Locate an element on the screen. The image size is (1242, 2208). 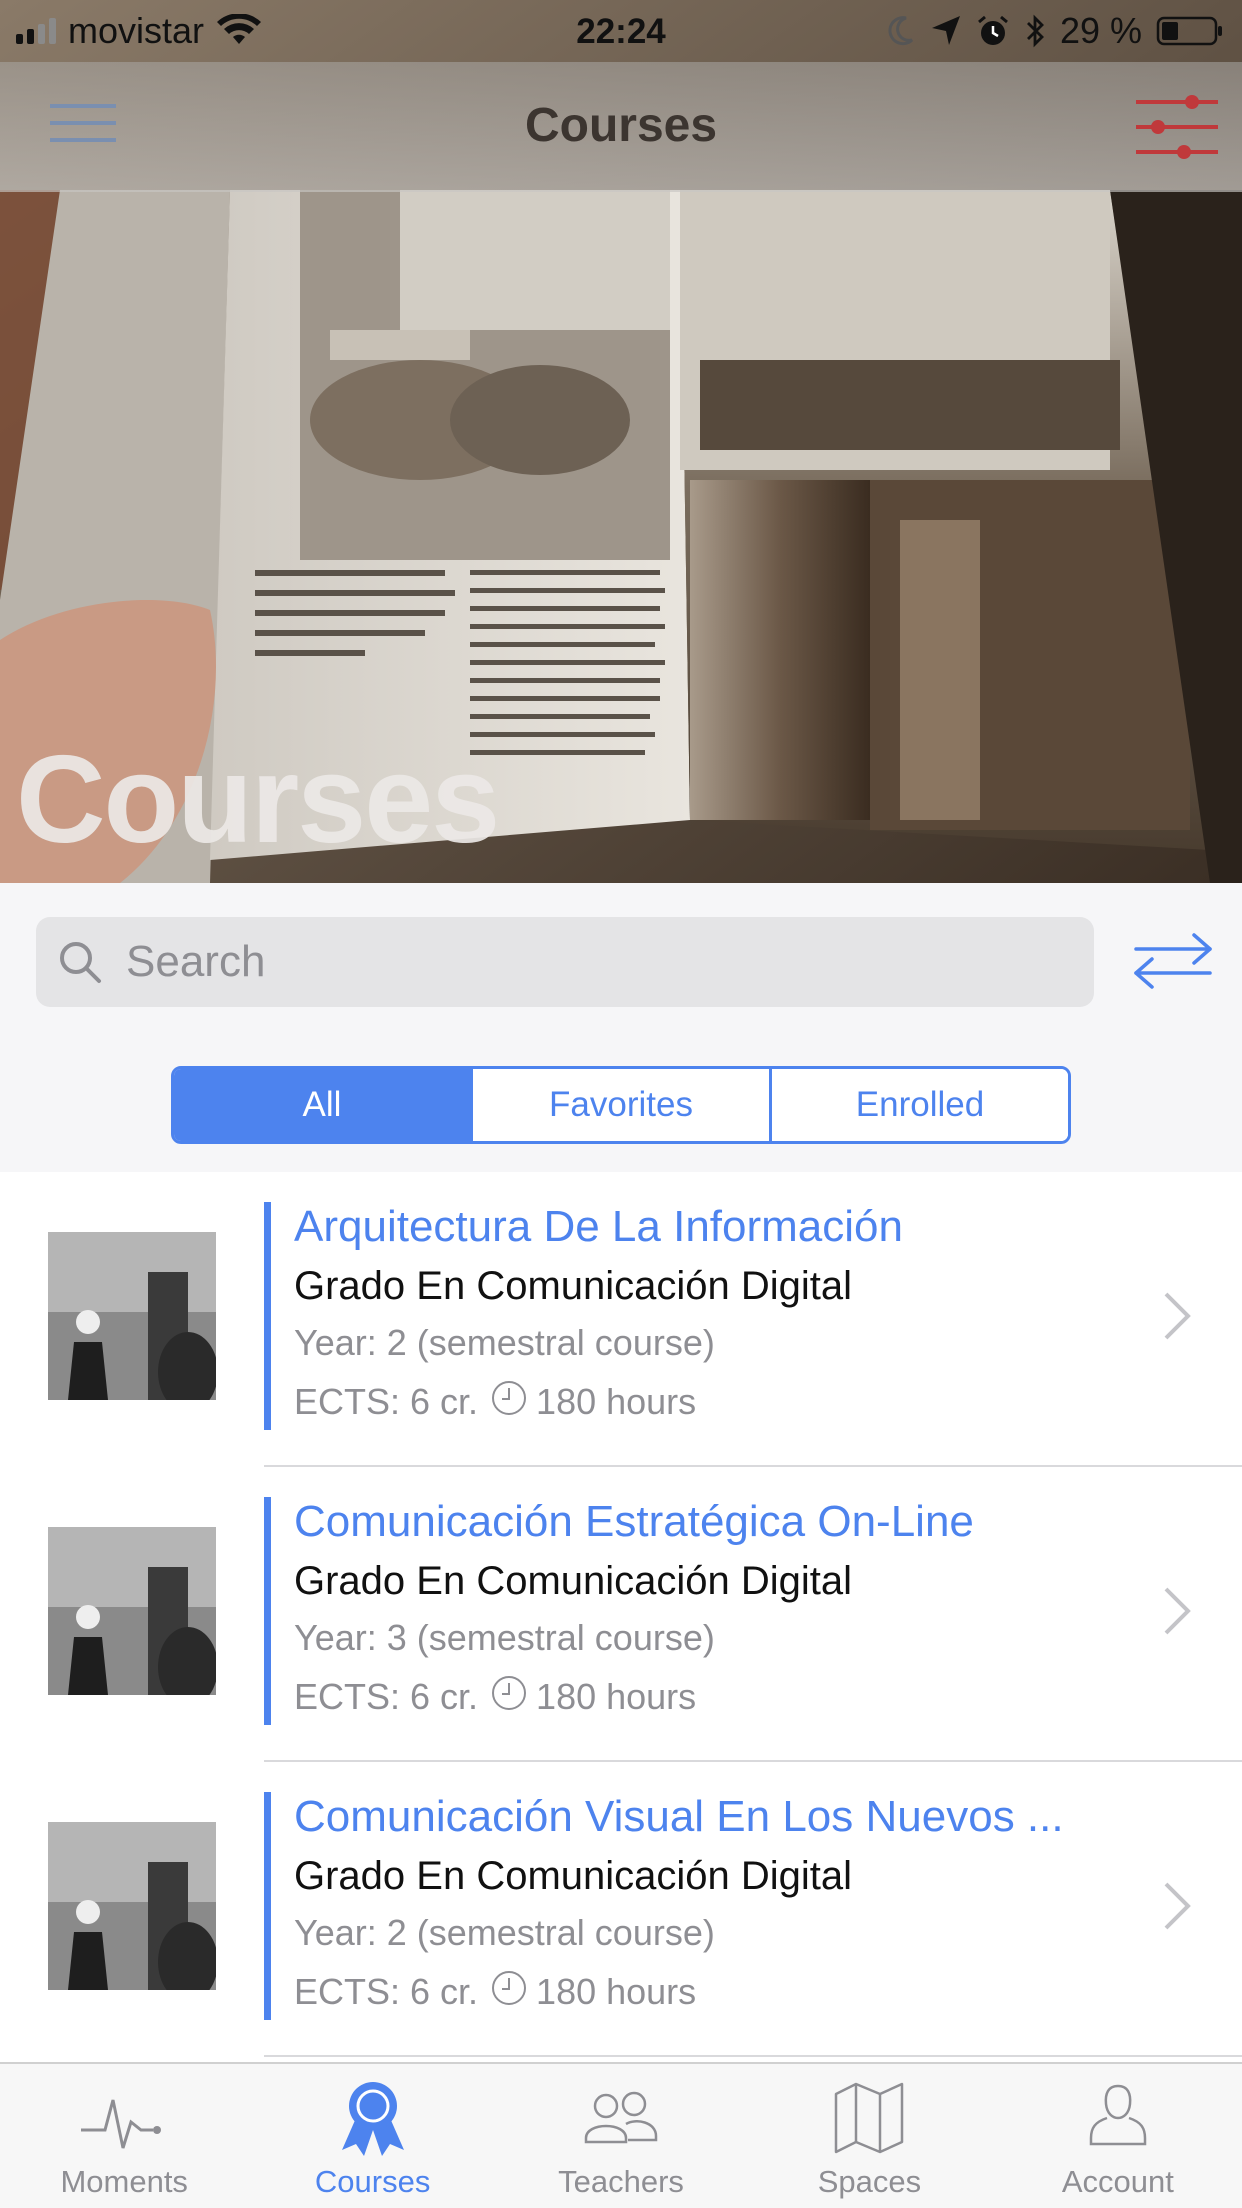
search-input is located at coordinates (576, 962).